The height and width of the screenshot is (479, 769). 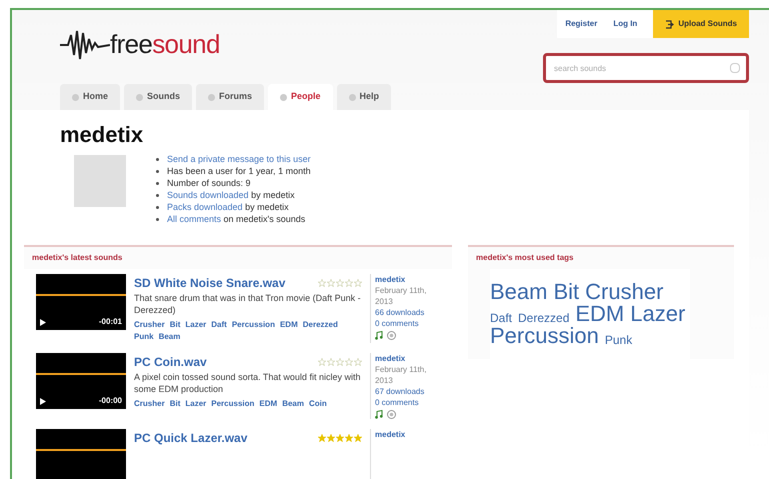 What do you see at coordinates (248, 304) in the screenshot?
I see `sound-description: That snare drum that was in that Tron movie (Daft Punk - Derezzed)` at bounding box center [248, 304].